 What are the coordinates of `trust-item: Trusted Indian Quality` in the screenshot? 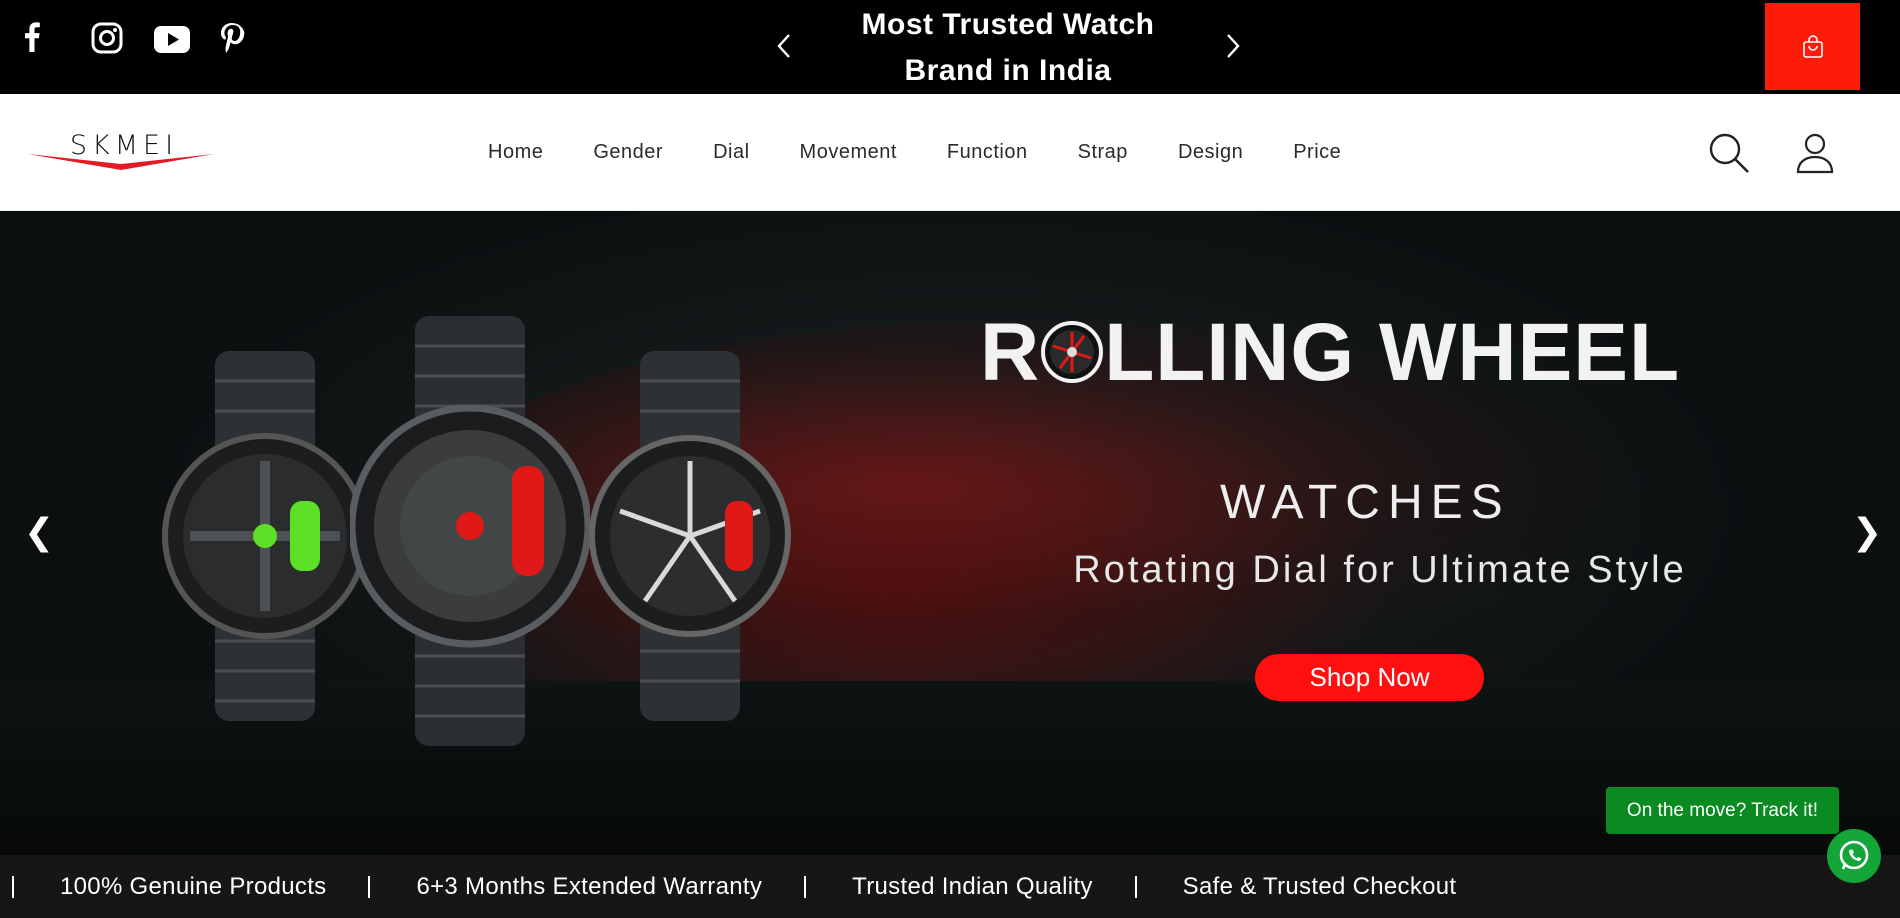 It's located at (972, 886).